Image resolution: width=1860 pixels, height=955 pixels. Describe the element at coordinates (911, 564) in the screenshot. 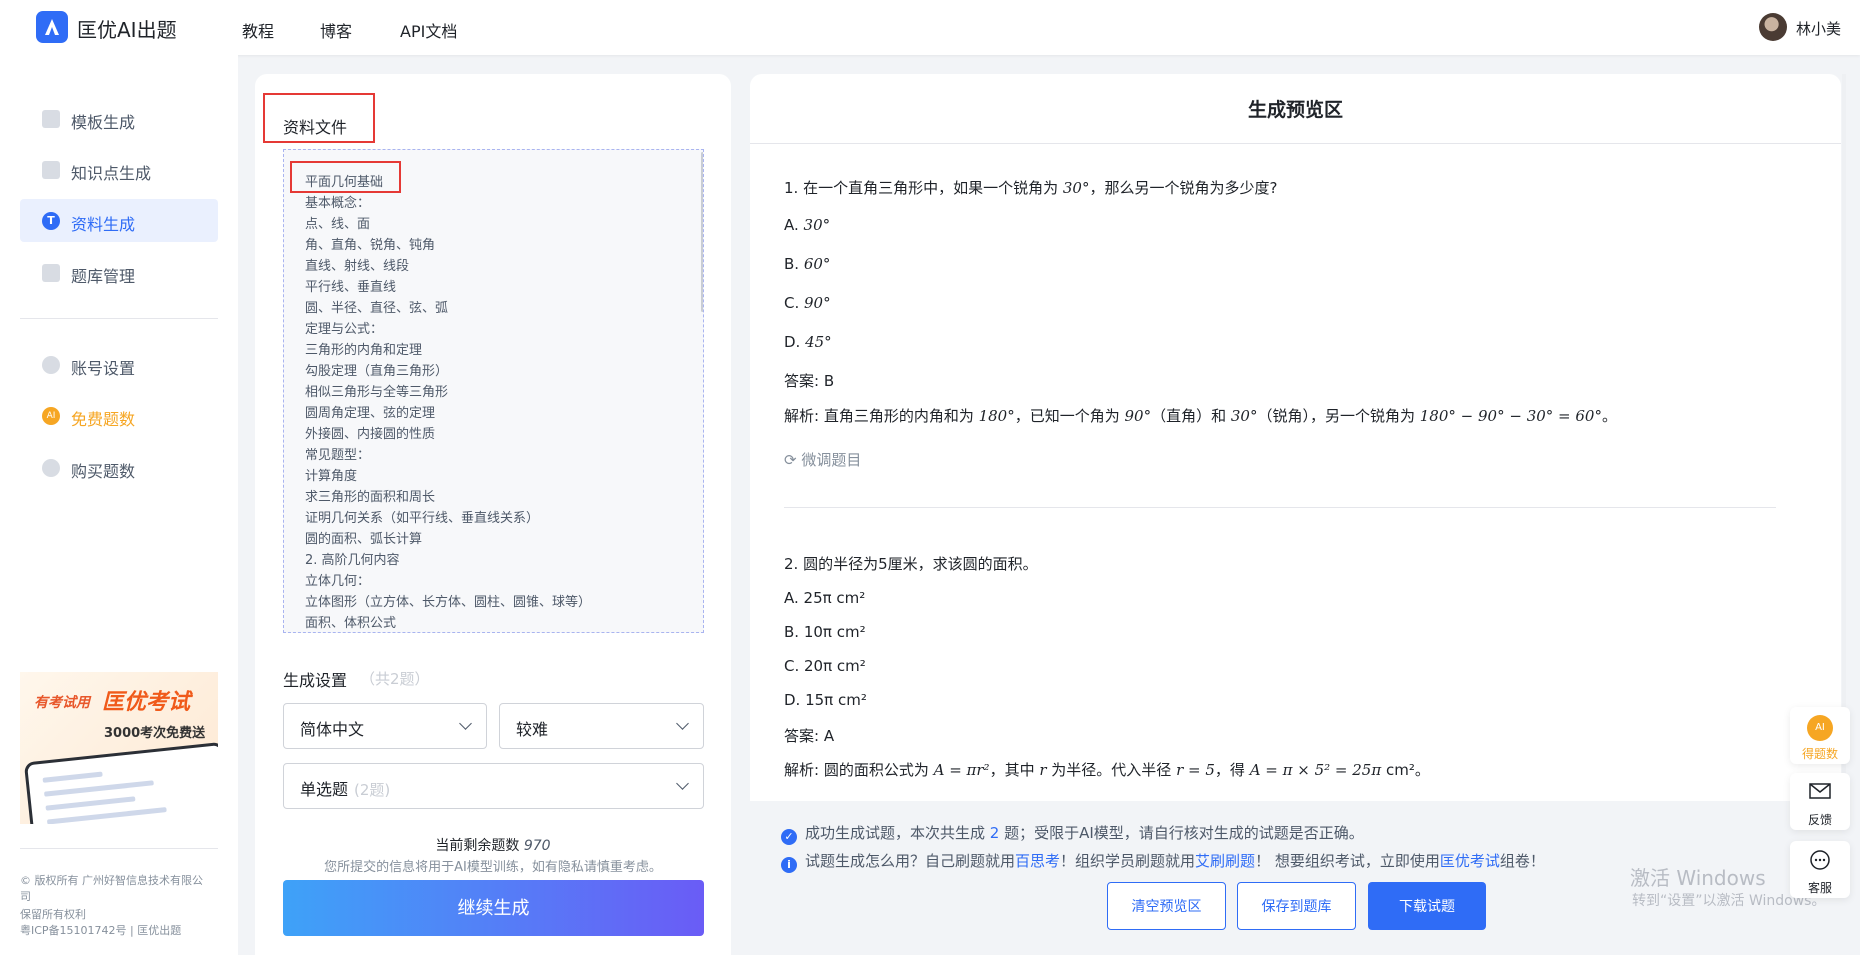

I see `question-2-stem: 2. 圆的半径为5厘米，求该圆的面积。` at that location.